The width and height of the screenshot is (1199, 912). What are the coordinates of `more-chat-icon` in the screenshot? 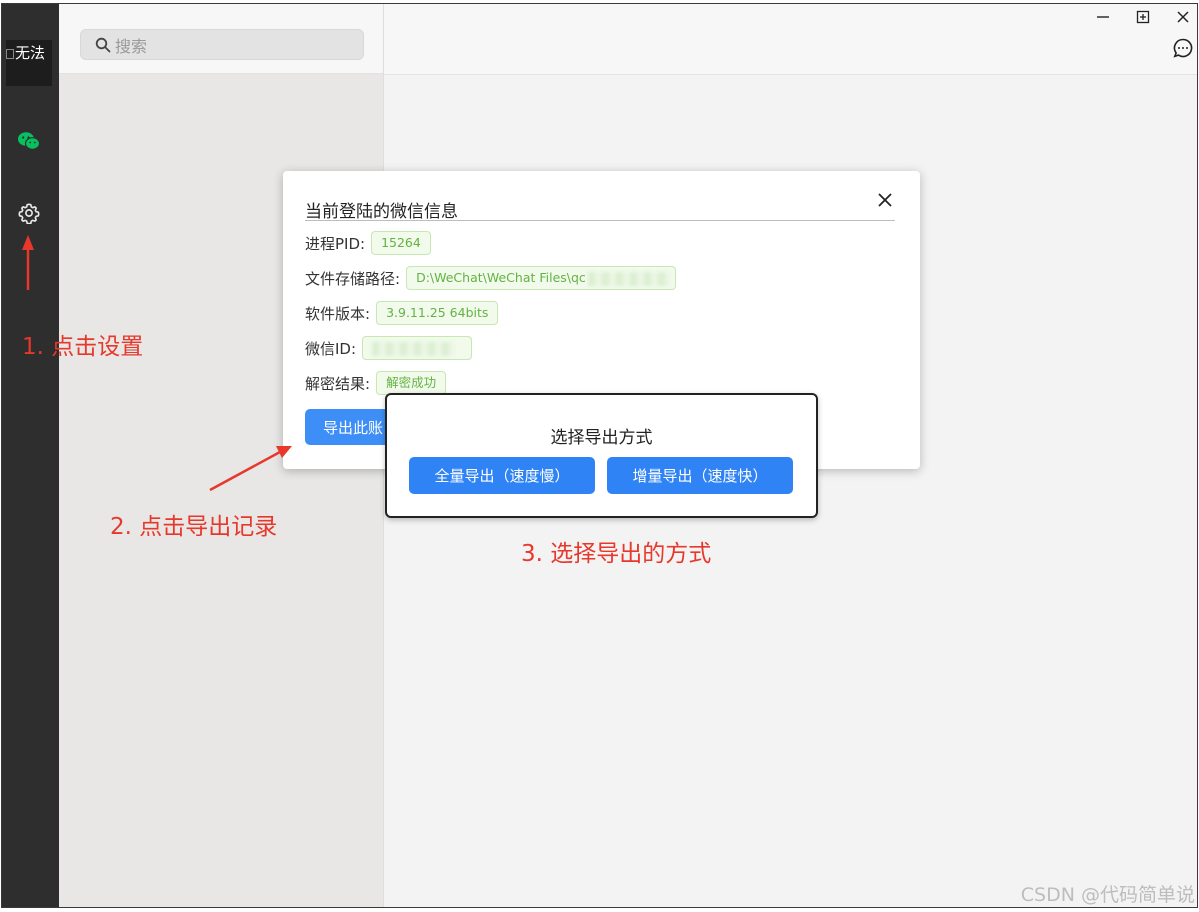 It's located at (1183, 48).